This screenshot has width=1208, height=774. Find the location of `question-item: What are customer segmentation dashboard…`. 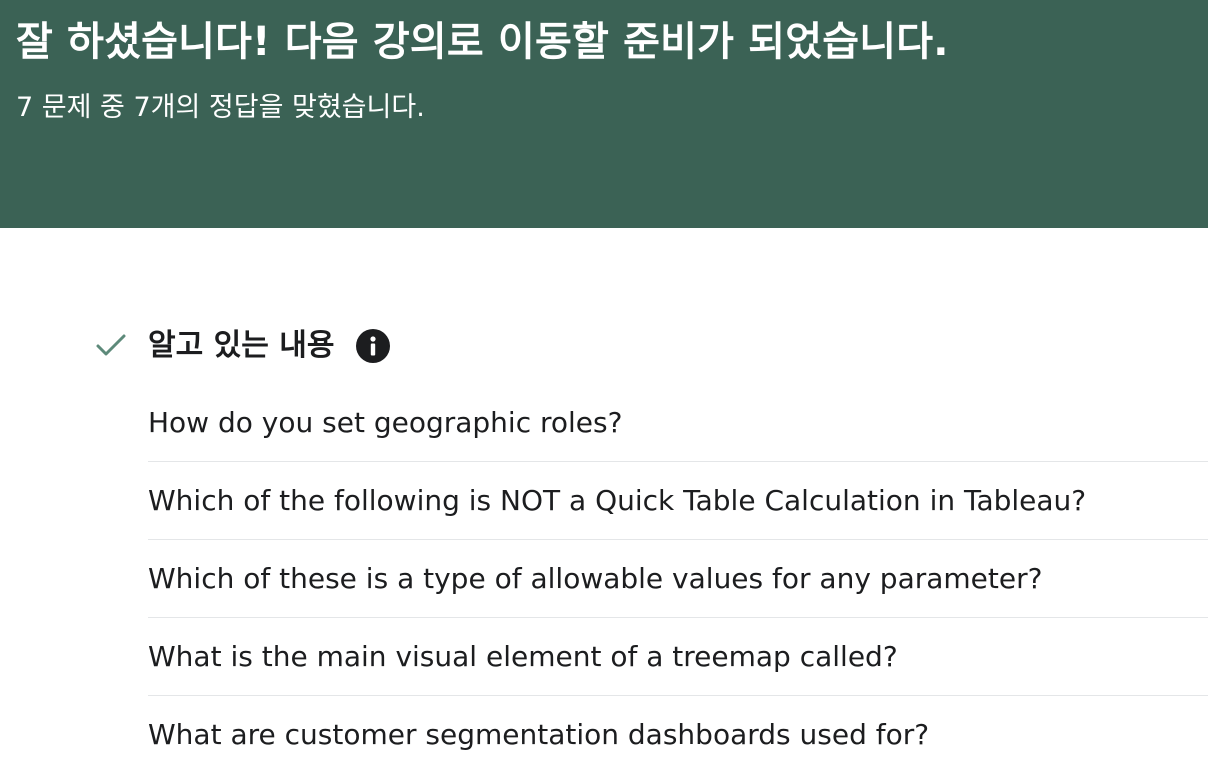

question-item: What are customer segmentation dashboard… is located at coordinates (678, 735).